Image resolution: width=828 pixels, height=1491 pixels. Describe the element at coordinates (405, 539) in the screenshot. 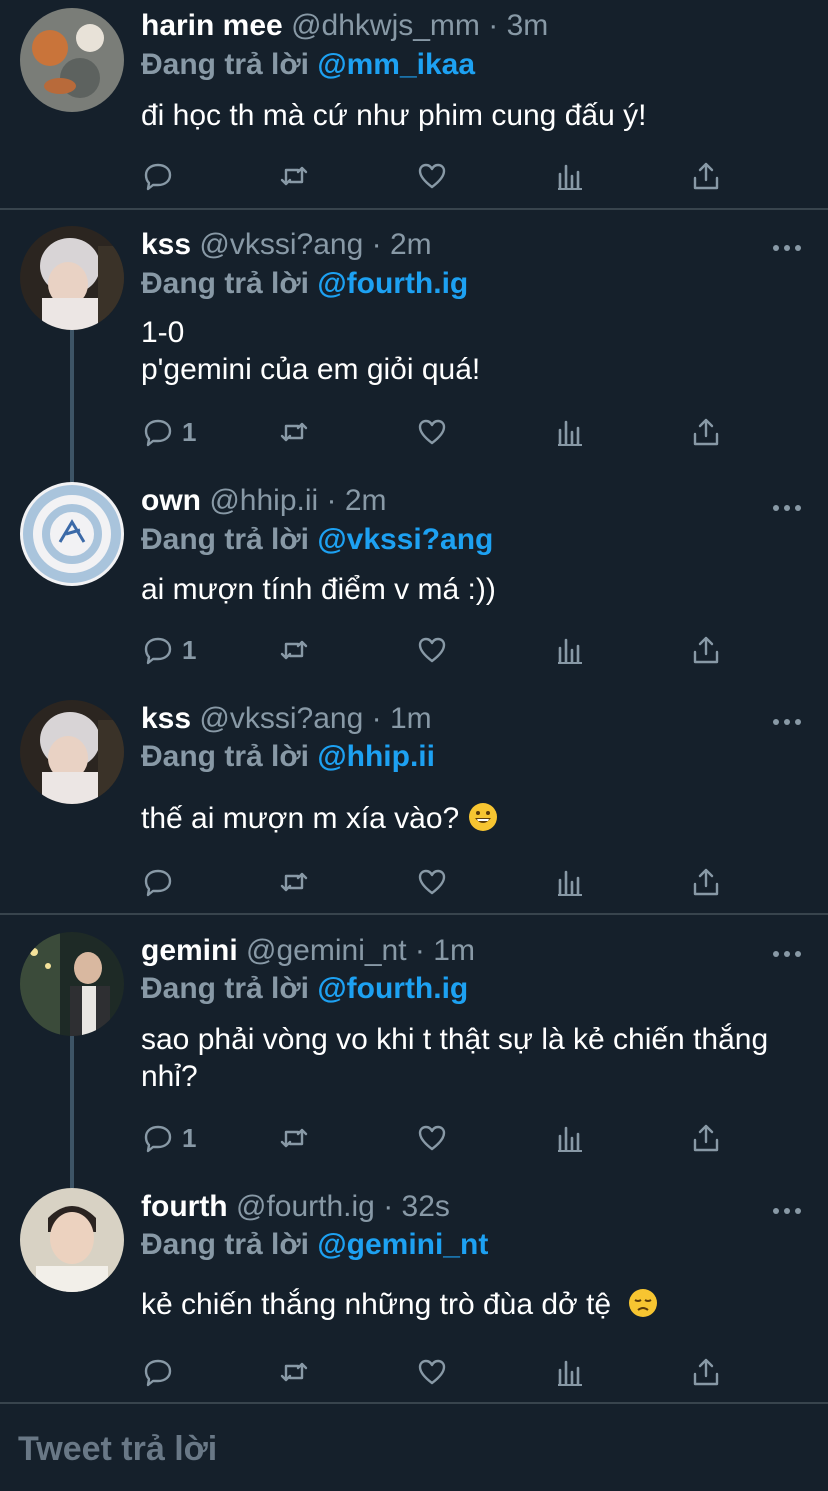

I see `reply-mention: @vkssi?ang` at that location.